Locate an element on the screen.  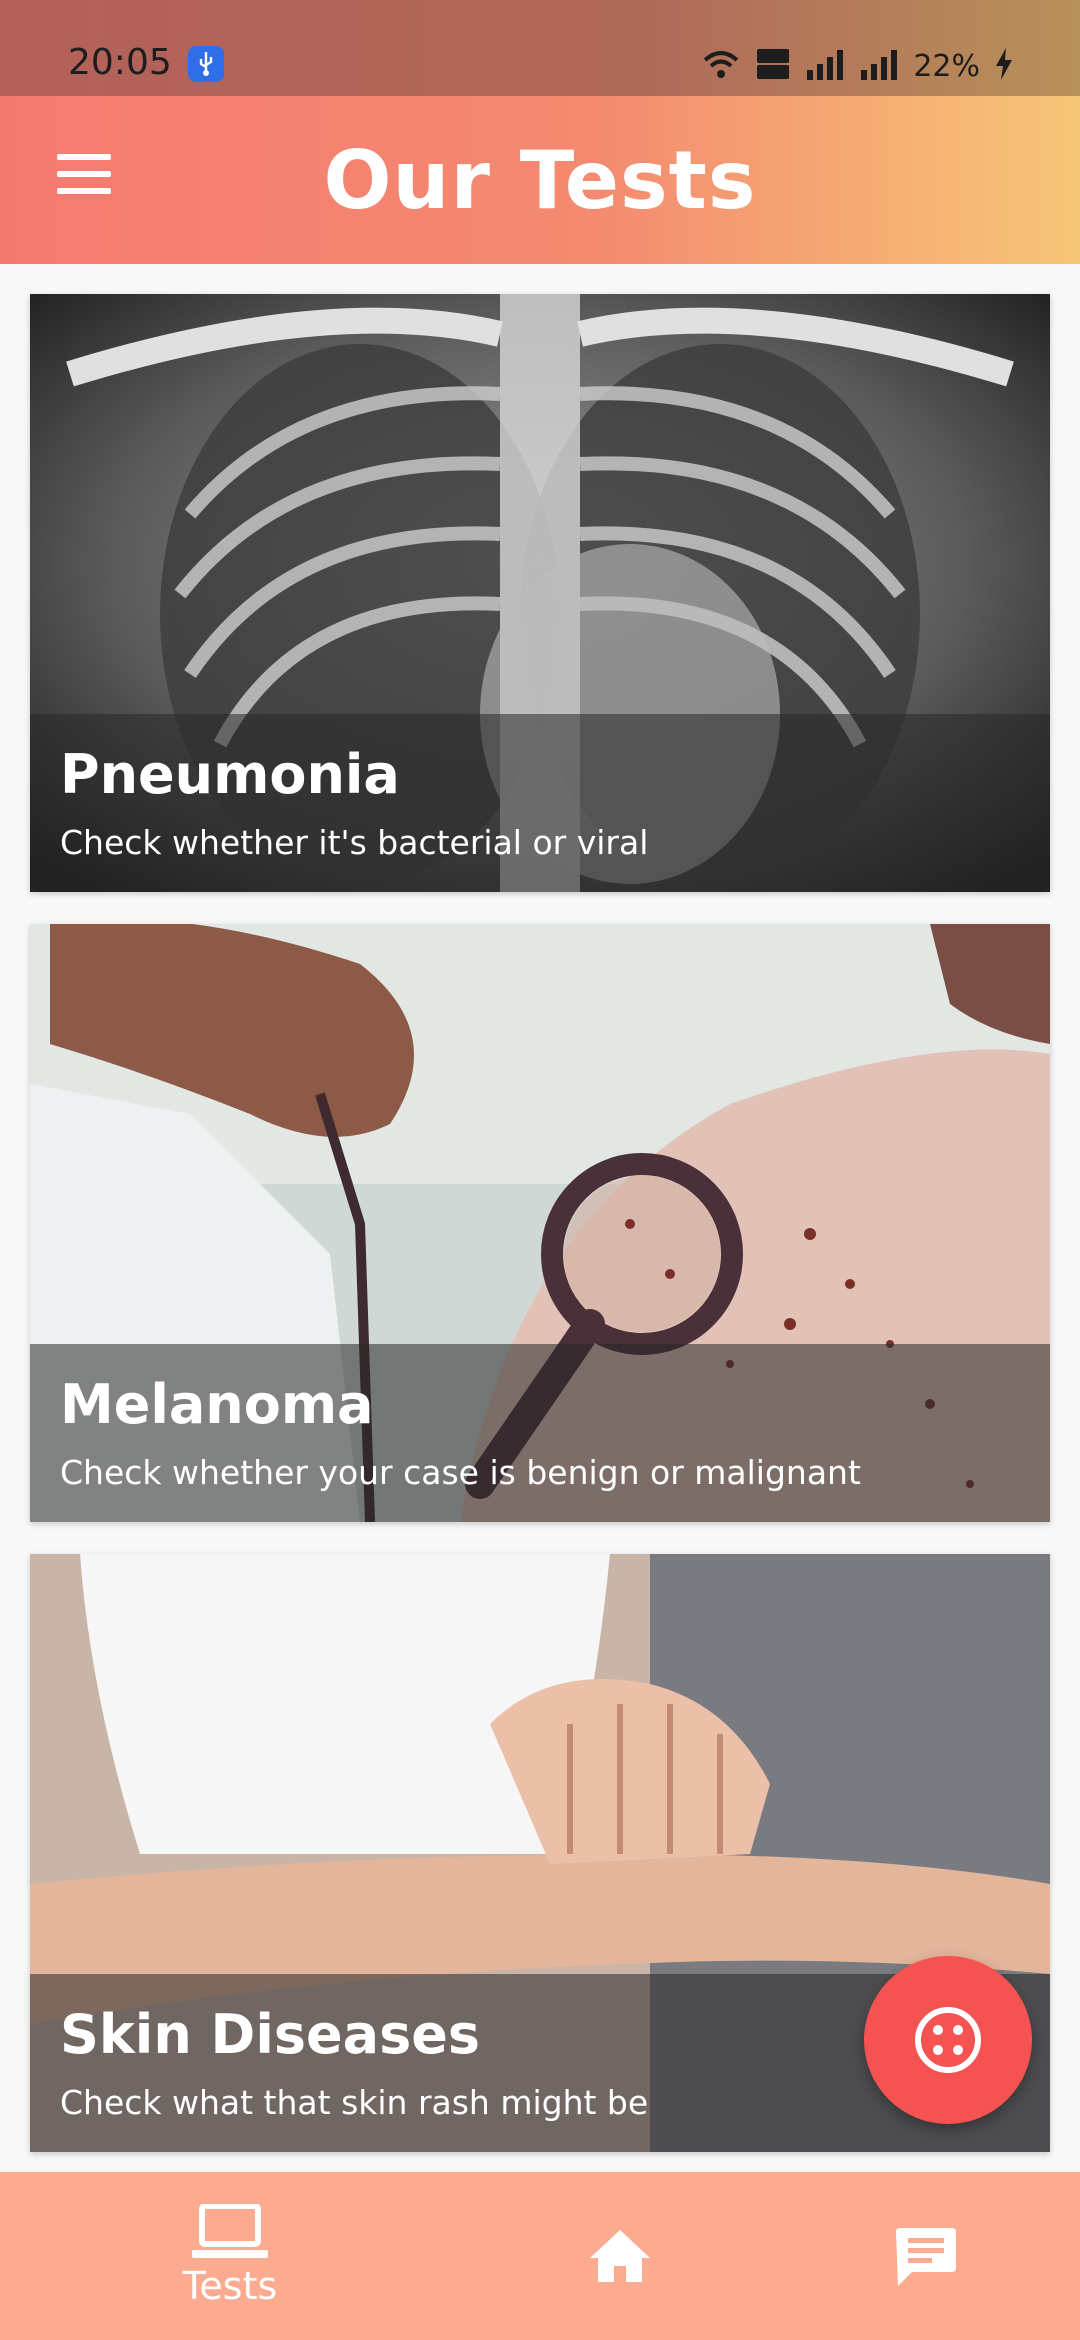
nav-item-home is located at coordinates (620, 2256).